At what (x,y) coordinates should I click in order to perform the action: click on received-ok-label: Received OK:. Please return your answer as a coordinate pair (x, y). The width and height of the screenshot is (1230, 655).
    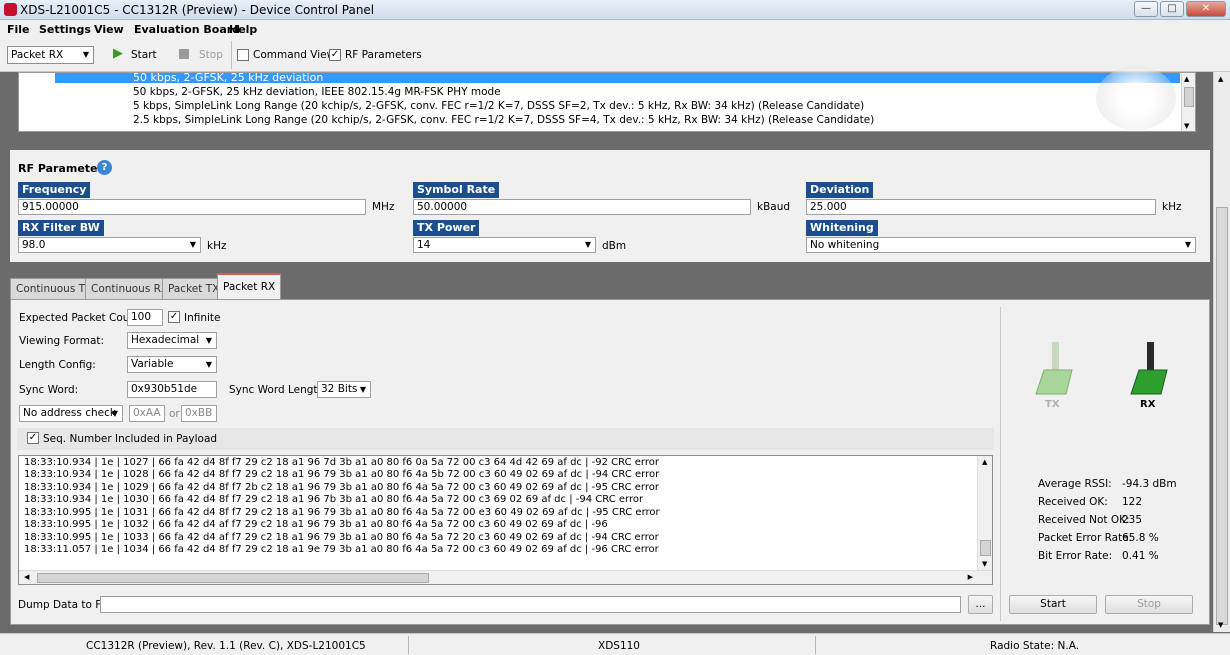
    Looking at the image, I should click on (1073, 502).